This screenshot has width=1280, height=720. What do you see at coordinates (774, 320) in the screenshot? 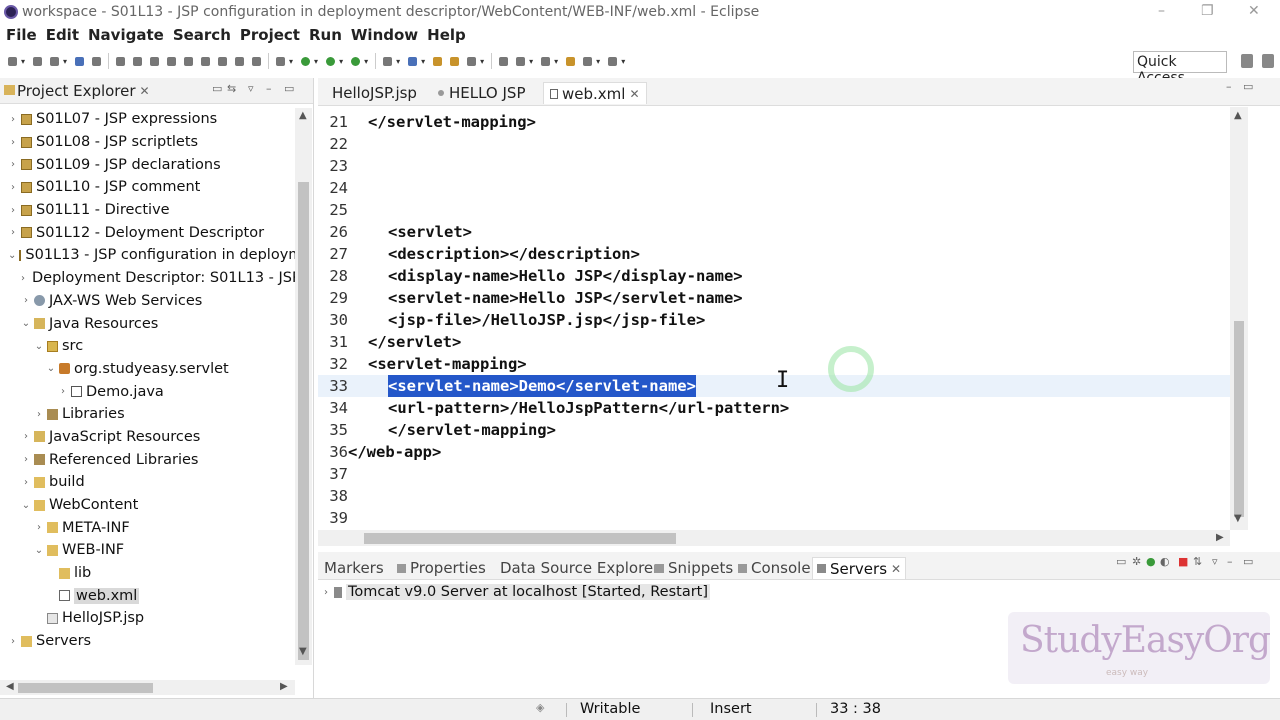
I see `code-line: 30 <jsp-file>/HelloJSP.jsp</jsp-file>` at bounding box center [774, 320].